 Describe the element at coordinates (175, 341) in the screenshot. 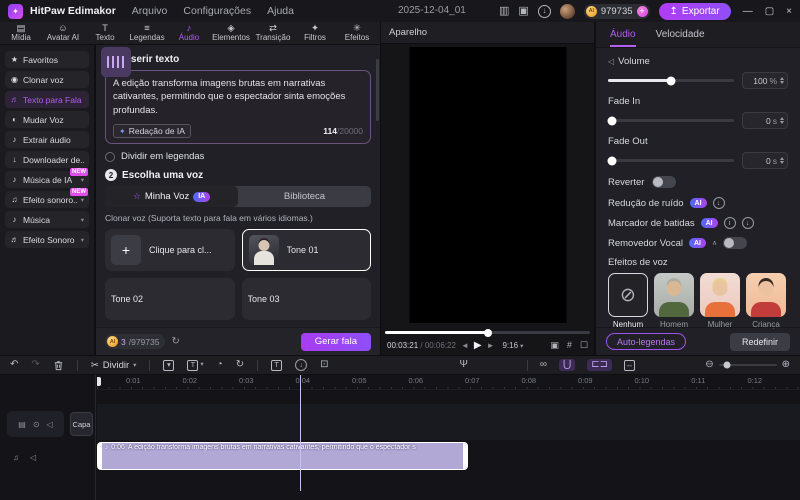

I see `refresh-icon: ↻` at that location.